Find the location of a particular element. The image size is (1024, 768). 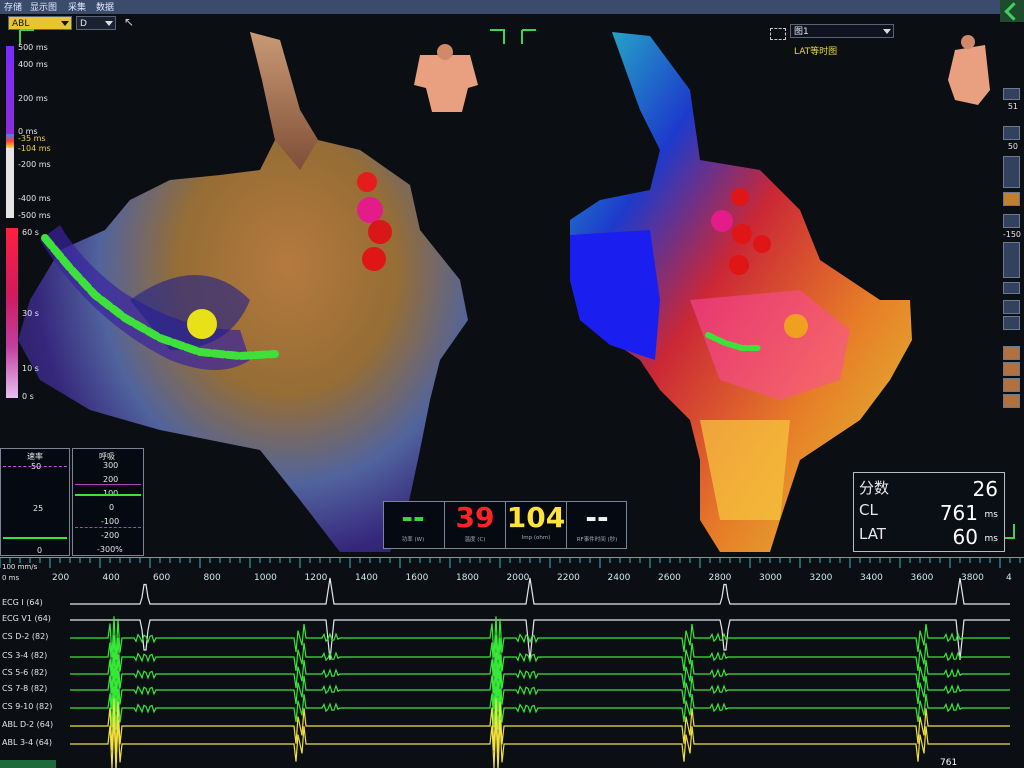

lock-icon is located at coordinates (1011, 288).